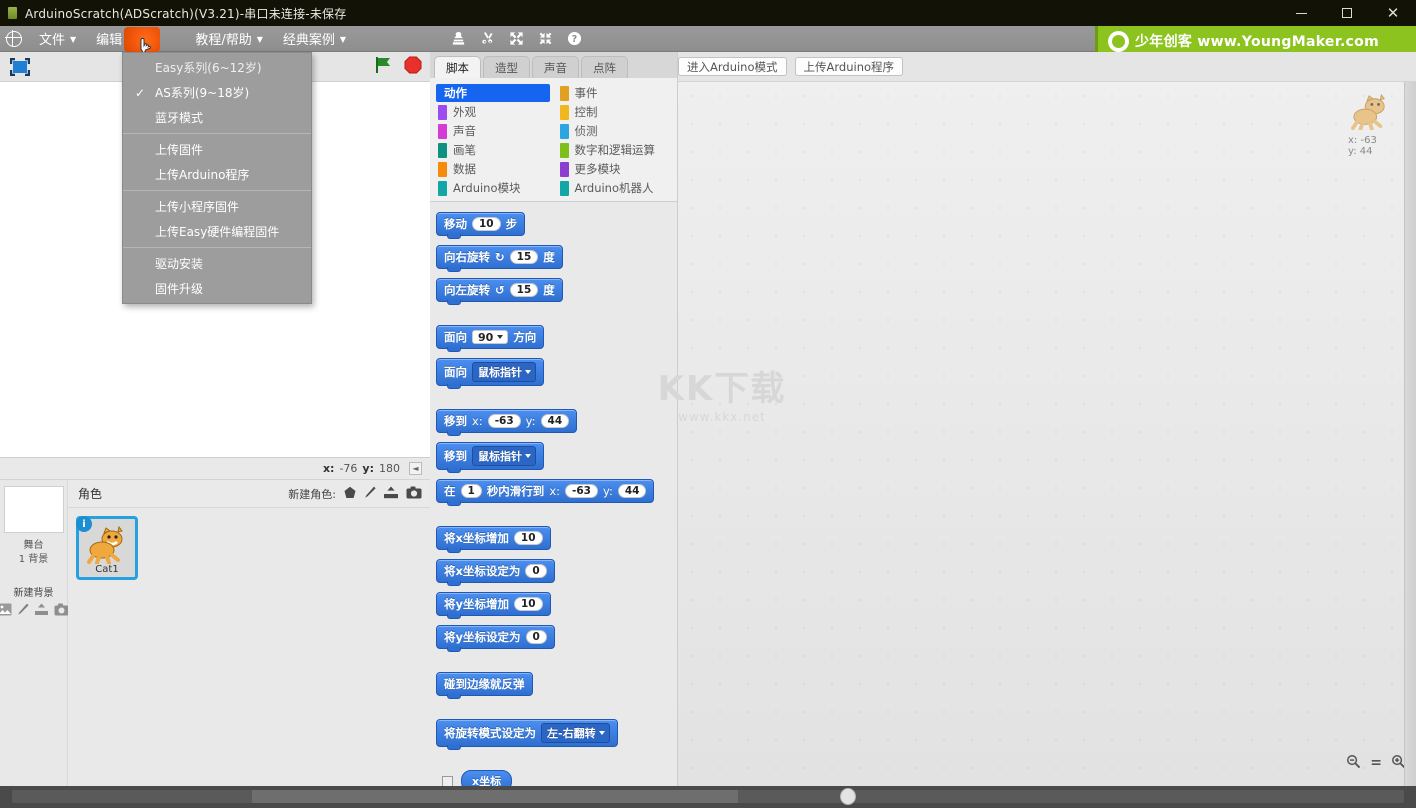  What do you see at coordinates (105, 545) in the screenshot?
I see `cat-sprite-thumbnail` at bounding box center [105, 545].